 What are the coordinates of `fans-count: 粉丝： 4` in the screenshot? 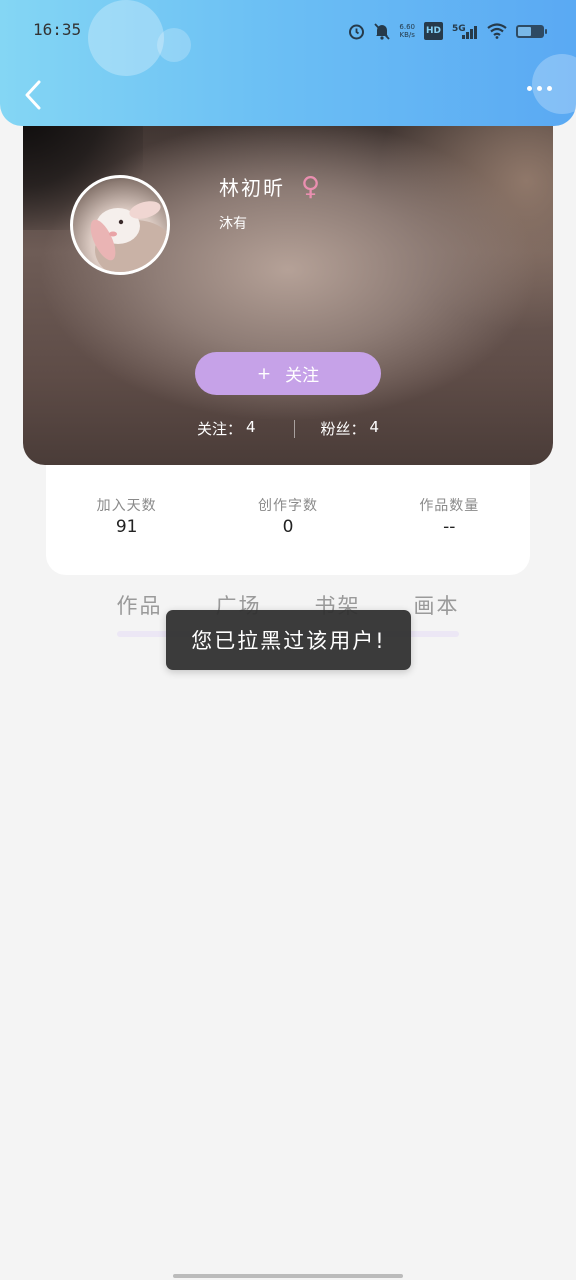 It's located at (350, 428).